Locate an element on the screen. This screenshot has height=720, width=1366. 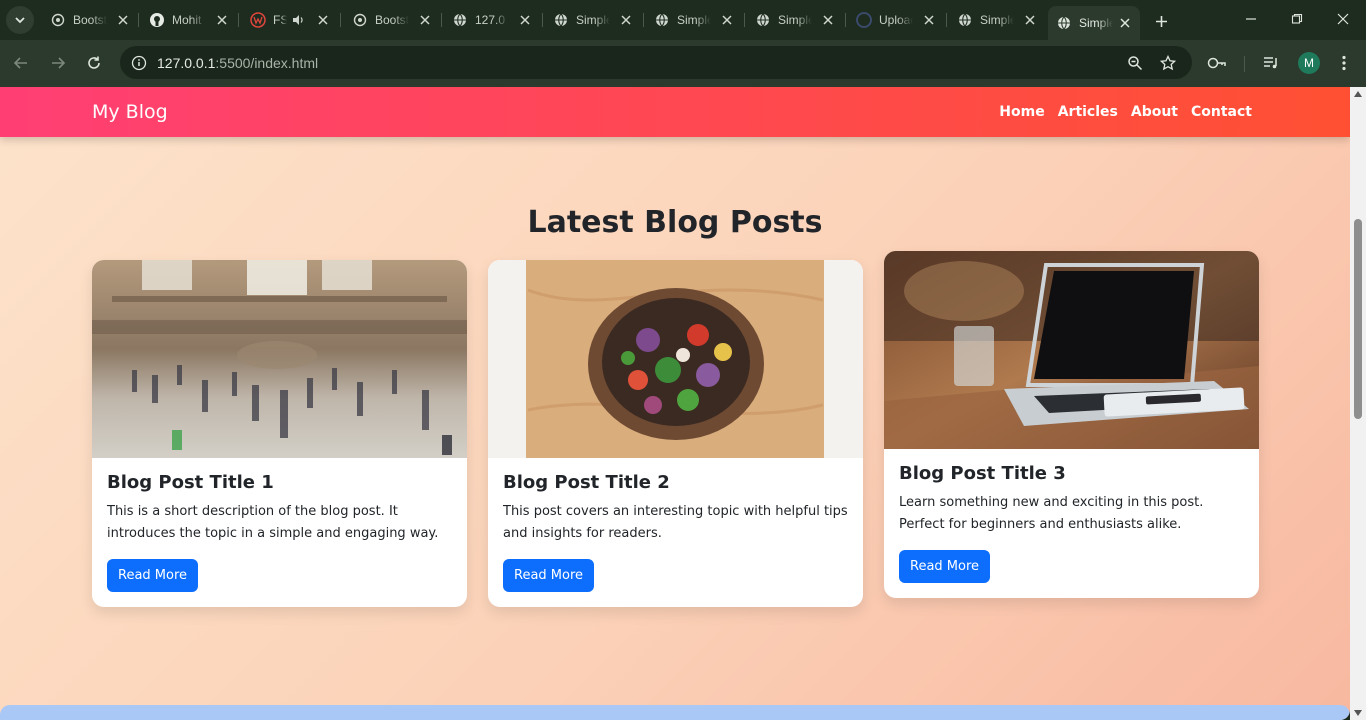
media-control-icon is located at coordinates (1271, 63).